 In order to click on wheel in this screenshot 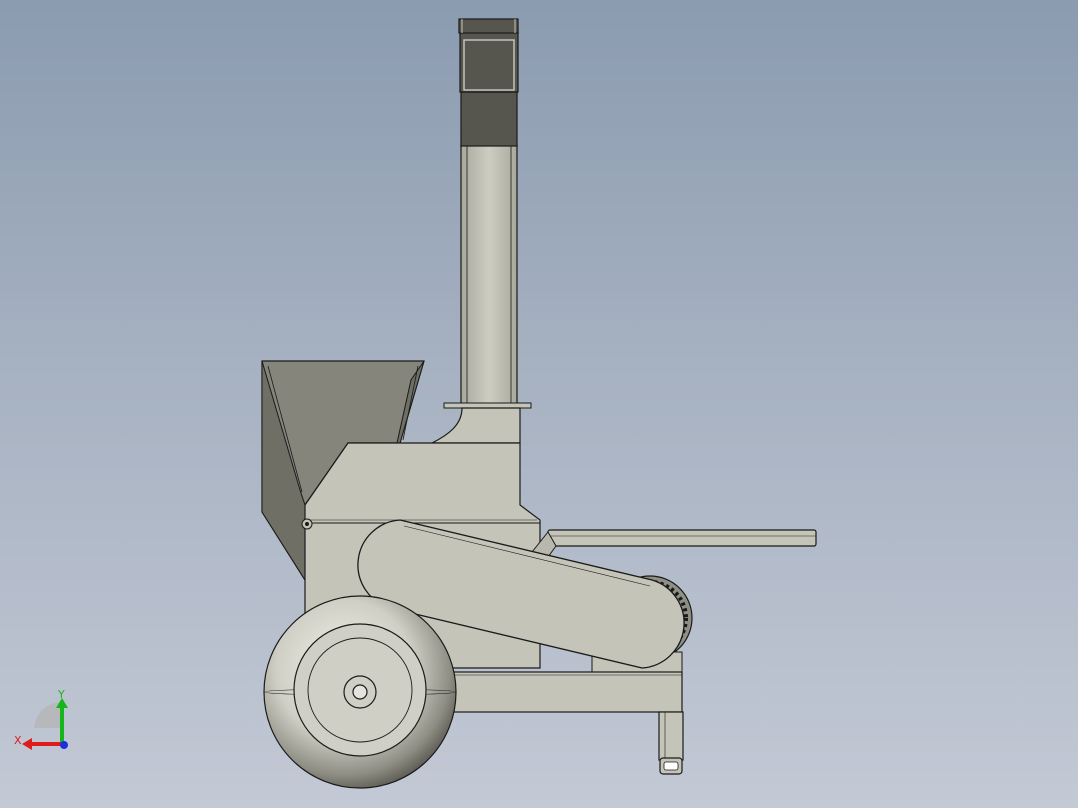, I will do `click(360, 692)`.